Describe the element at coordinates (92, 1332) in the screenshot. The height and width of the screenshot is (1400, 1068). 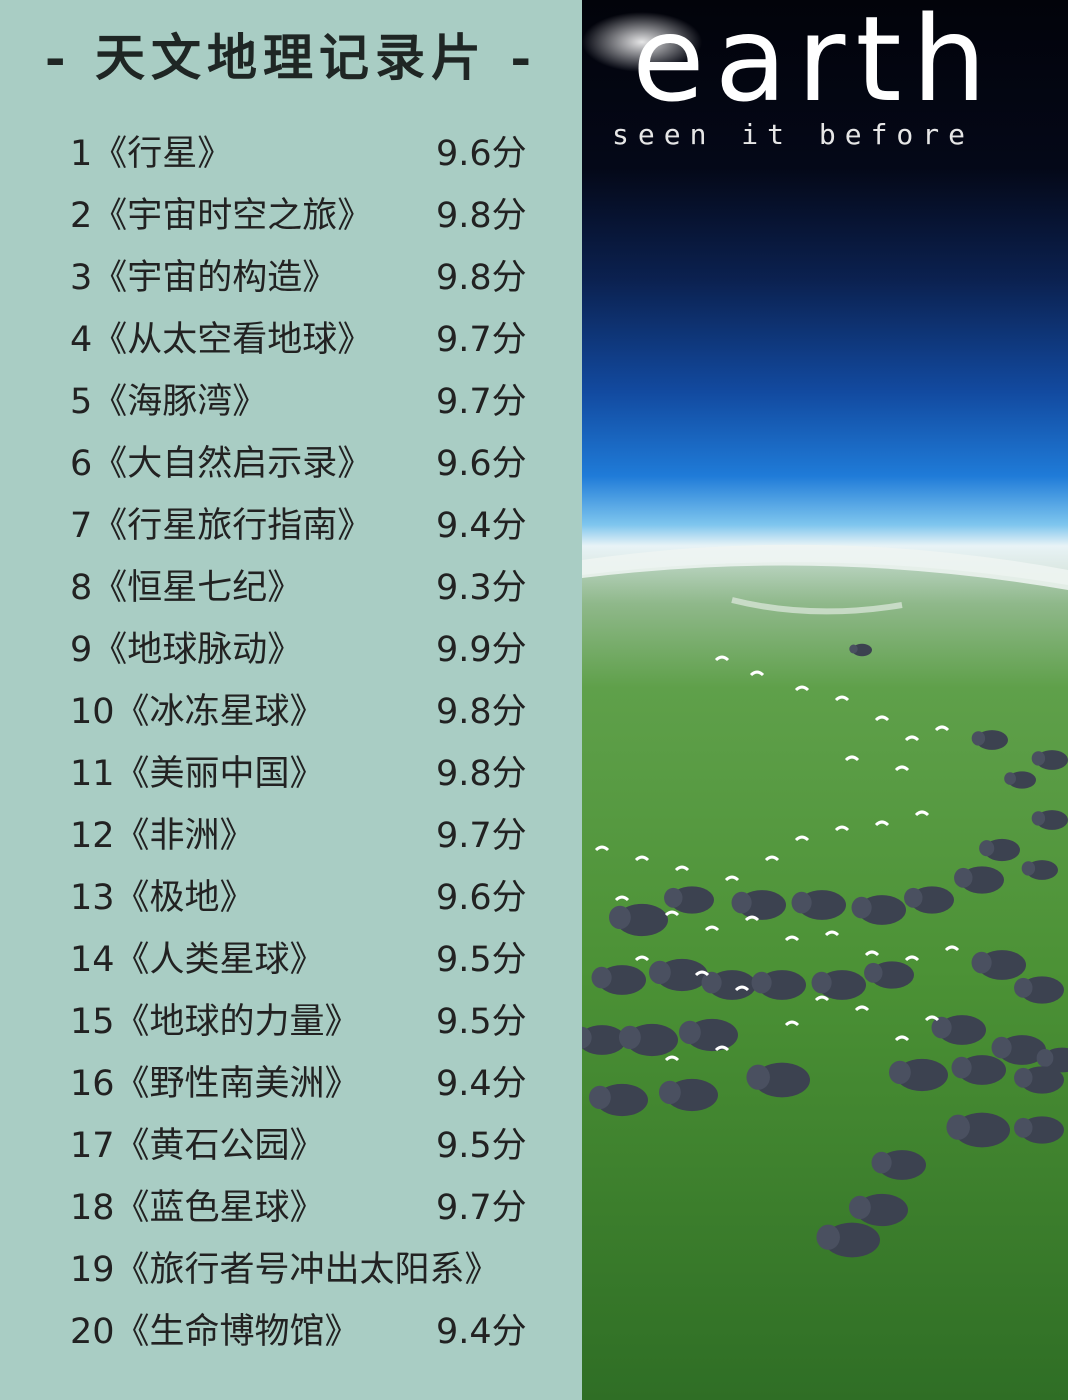
I see `rank-number: 20` at that location.